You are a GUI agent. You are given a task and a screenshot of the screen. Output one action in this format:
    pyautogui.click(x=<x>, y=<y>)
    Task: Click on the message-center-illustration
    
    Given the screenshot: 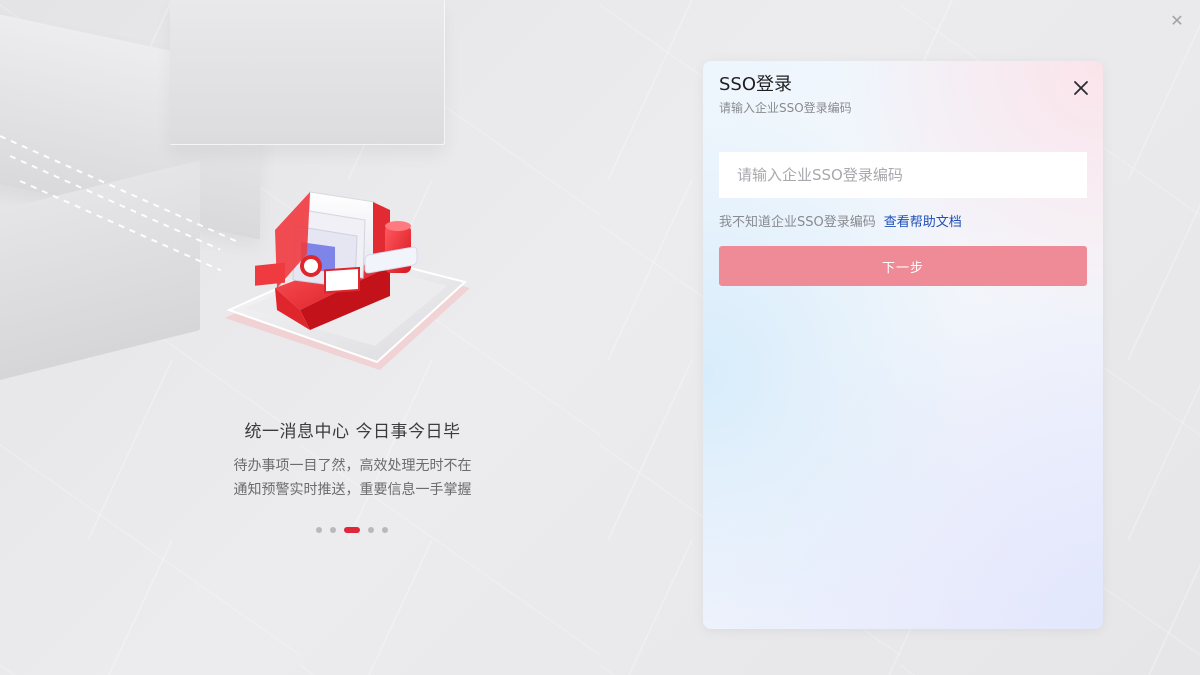 What is the action you would take?
    pyautogui.click(x=347, y=280)
    